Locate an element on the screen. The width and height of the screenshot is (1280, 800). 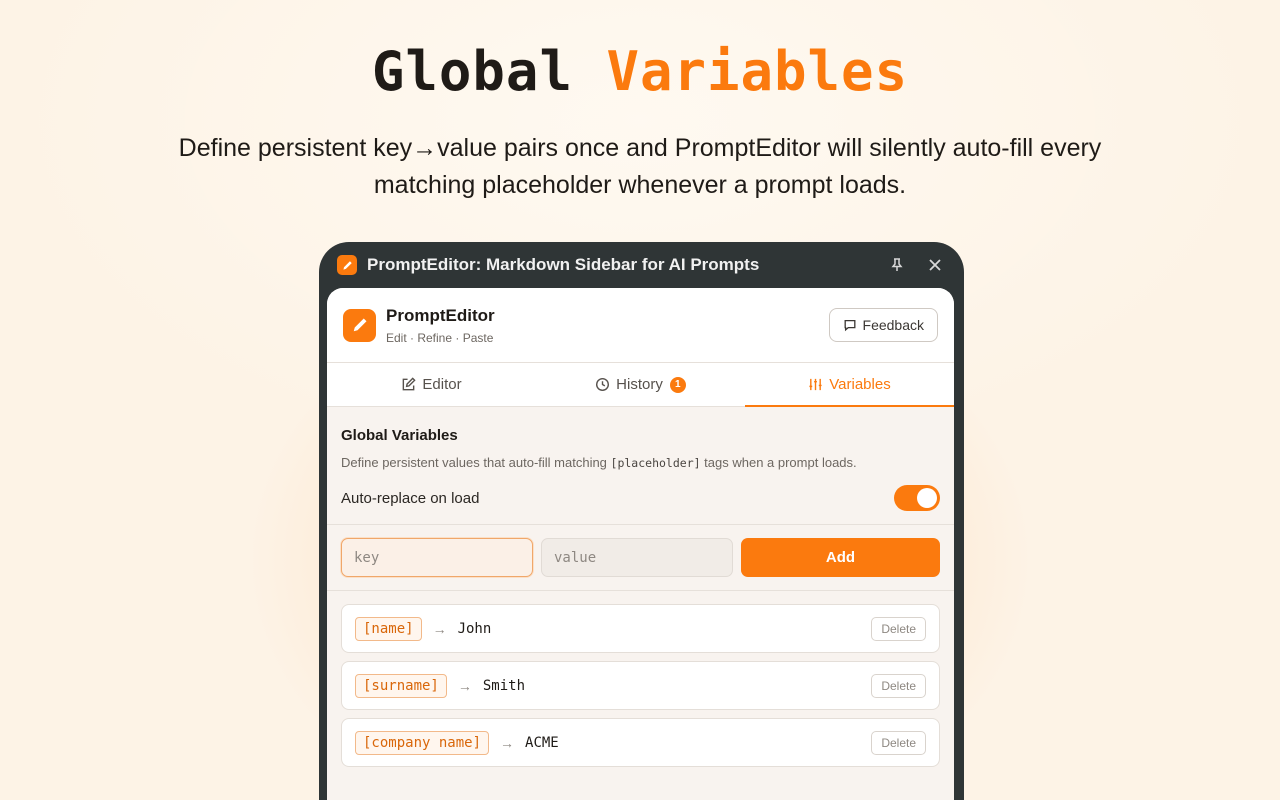
variable-value: John is located at coordinates (474, 628).